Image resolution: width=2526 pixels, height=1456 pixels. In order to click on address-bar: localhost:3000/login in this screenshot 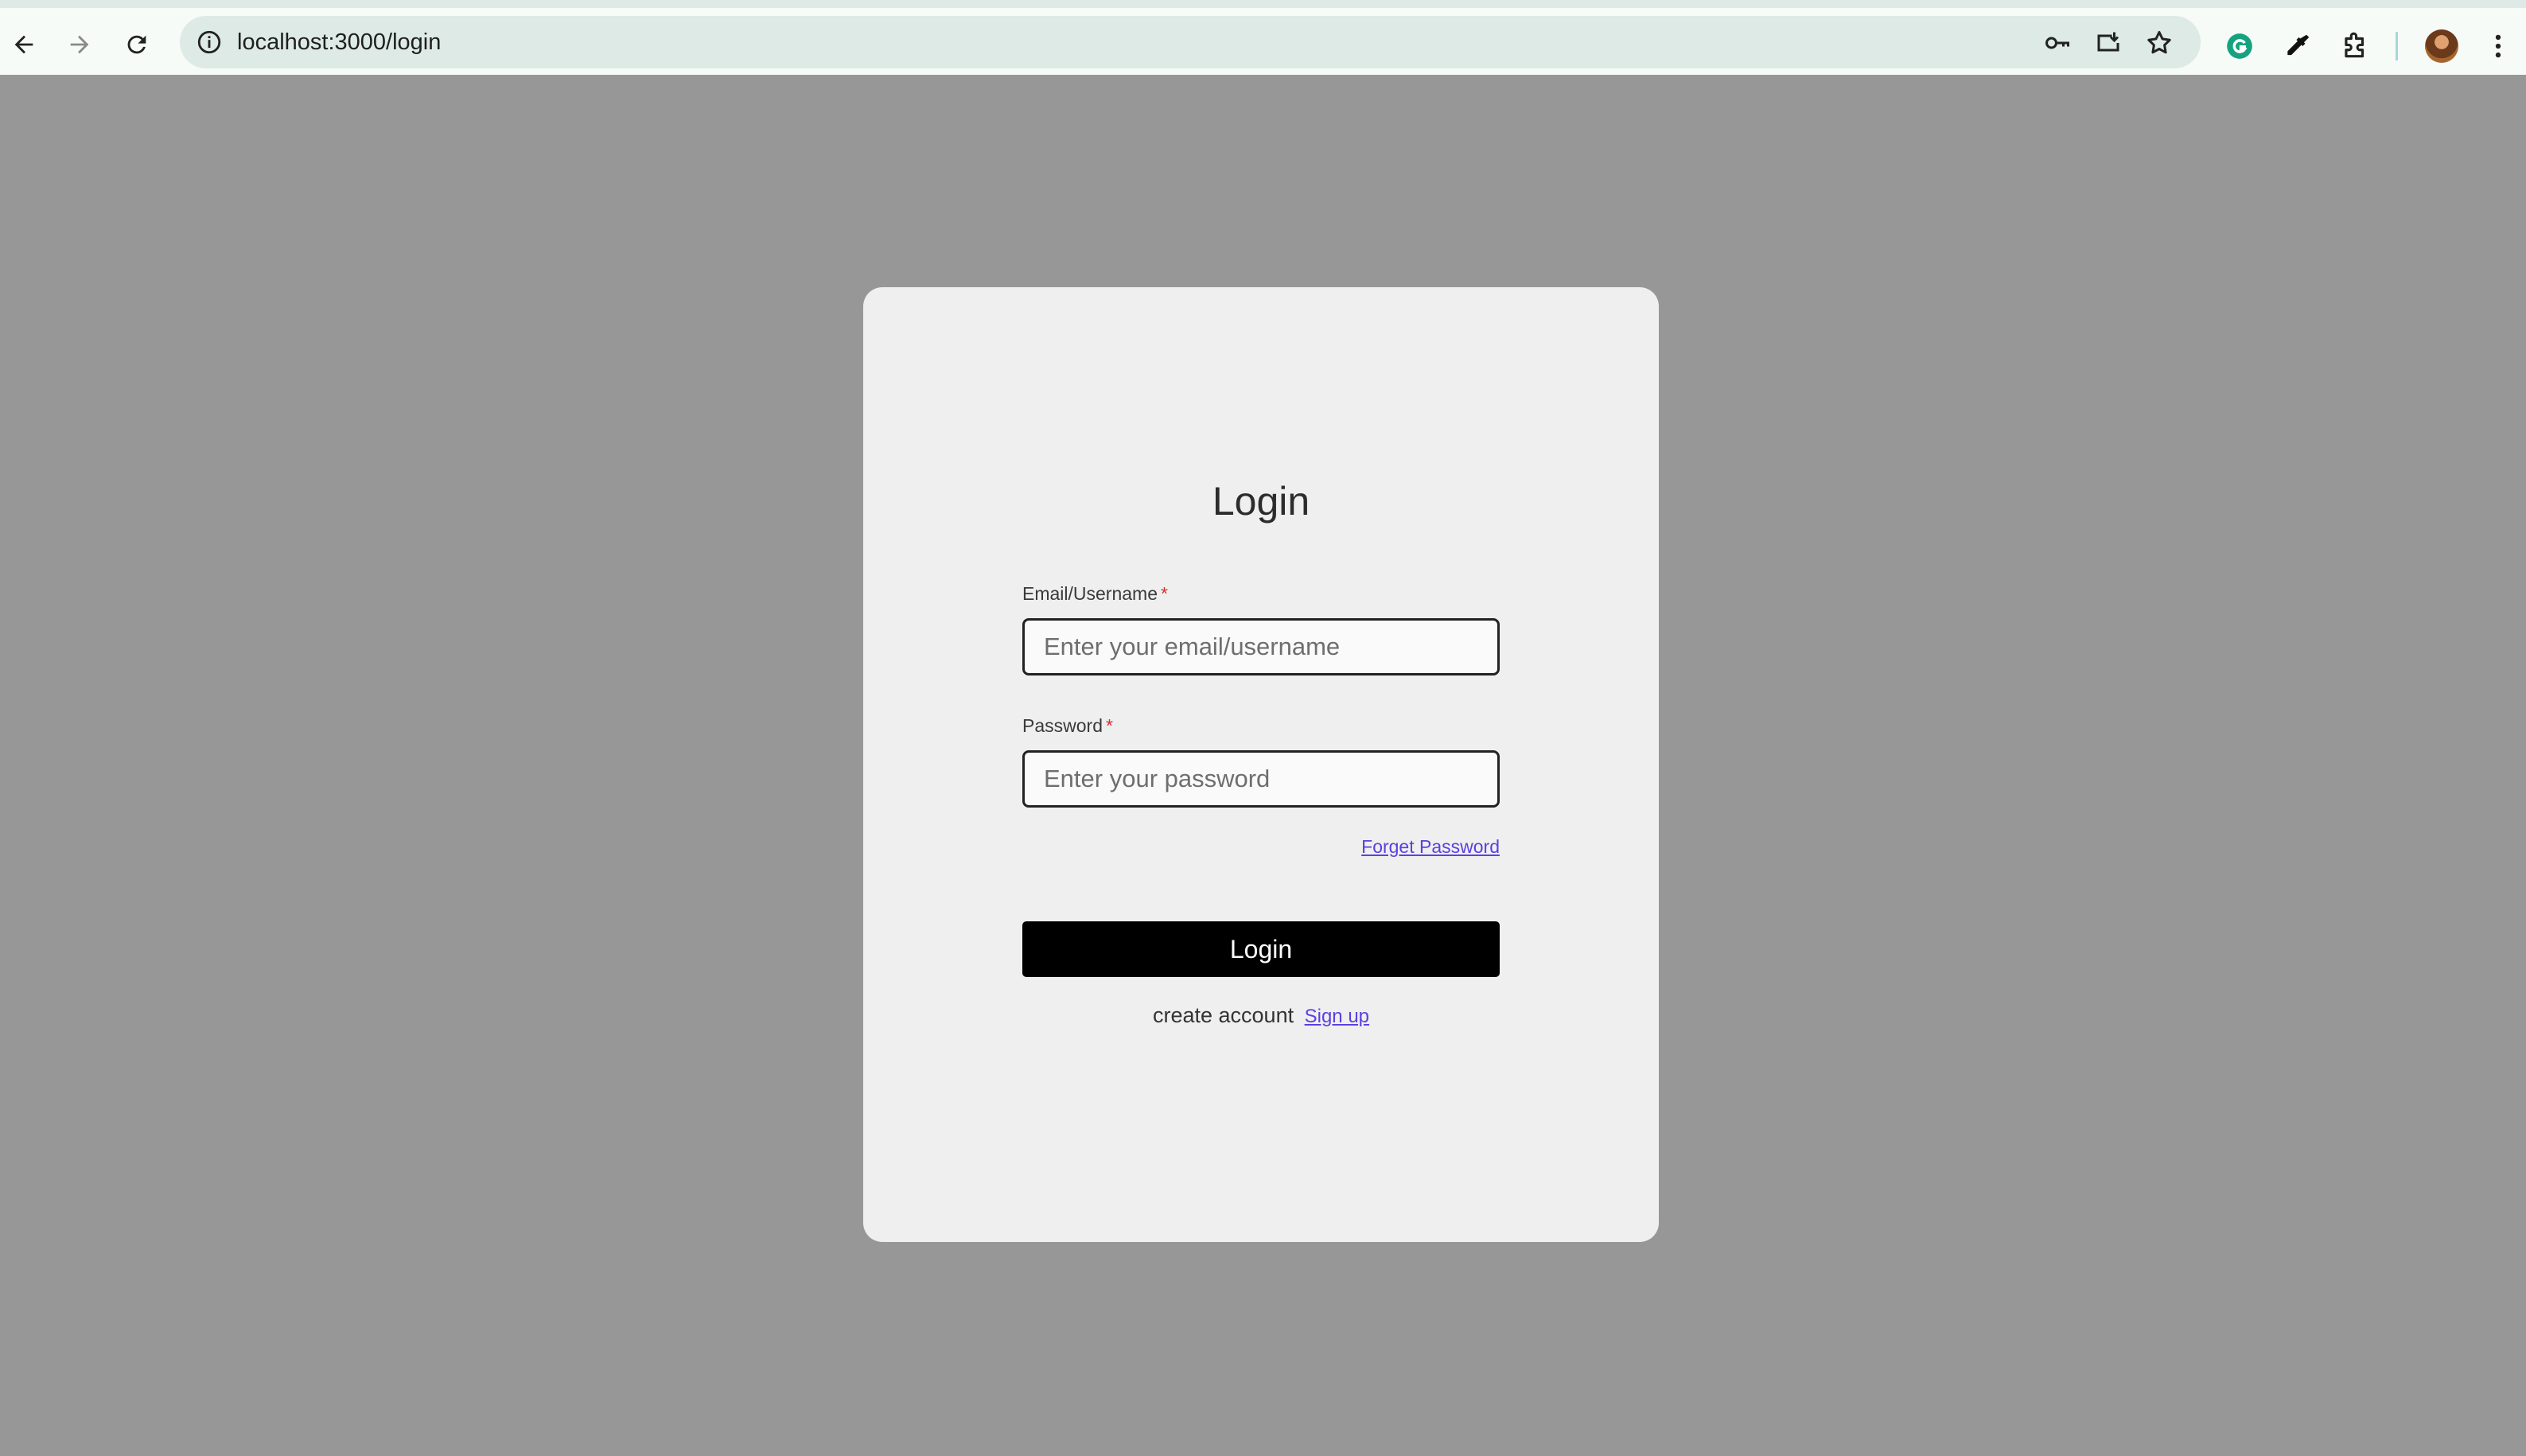, I will do `click(1190, 42)`.